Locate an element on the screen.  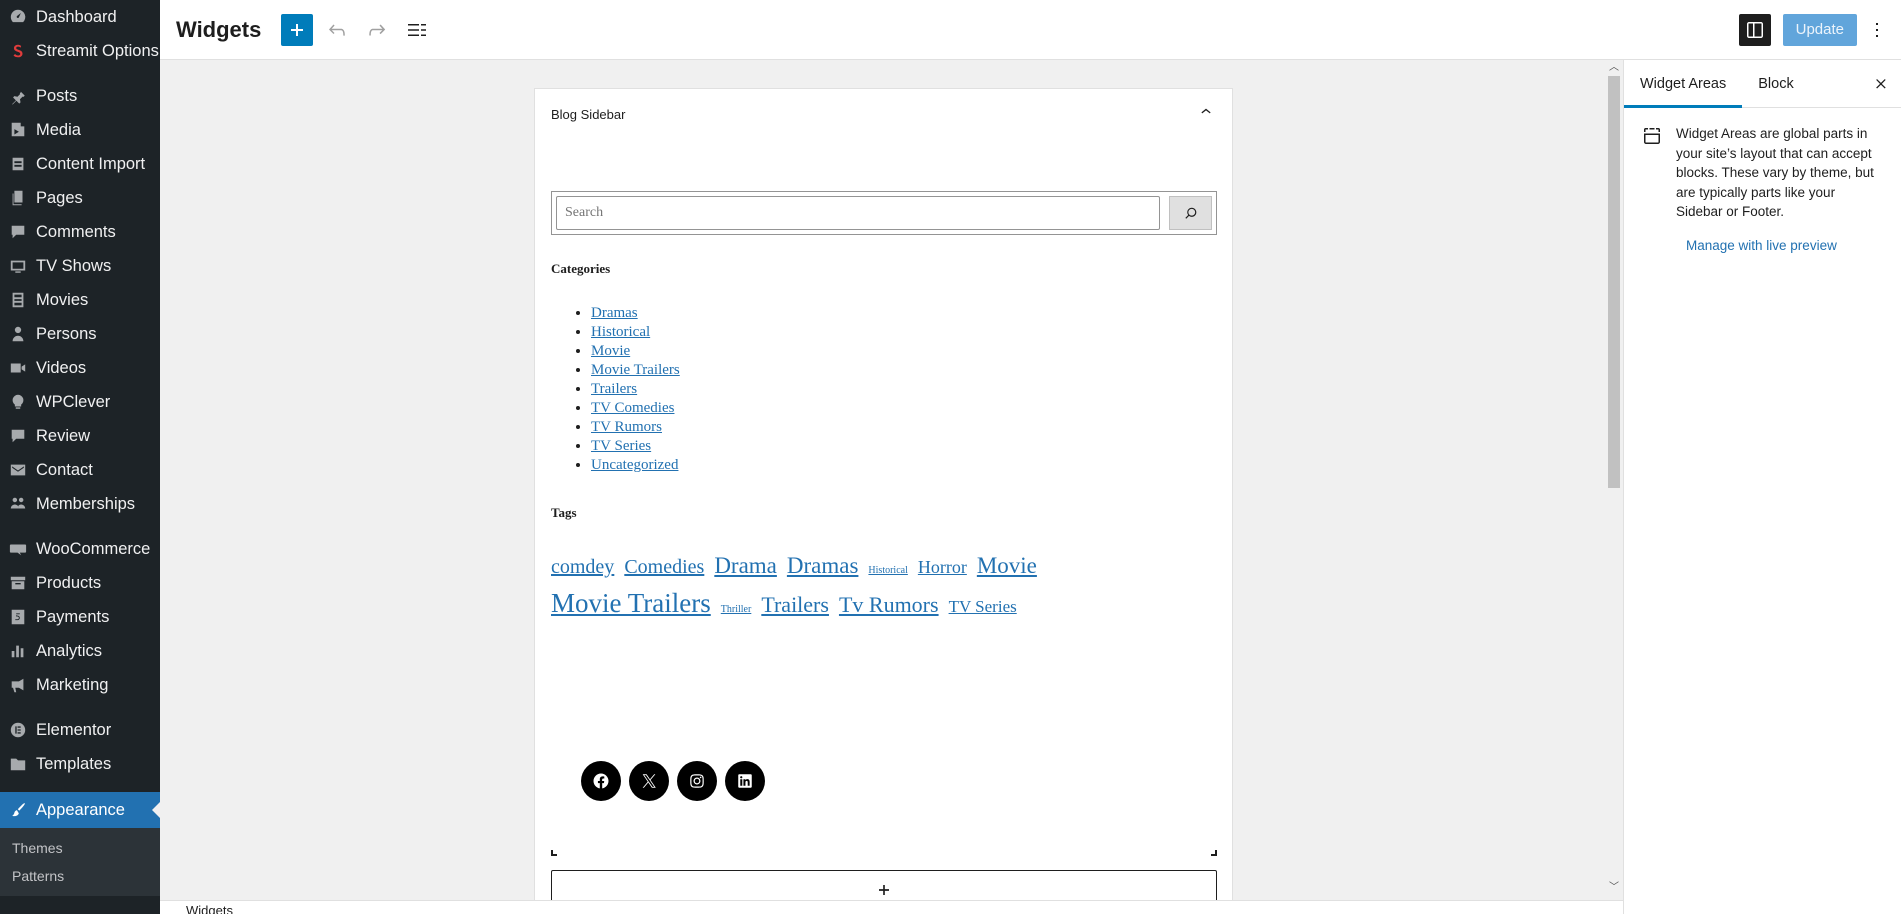
chevron-up-icon is located at coordinates (1206, 110).